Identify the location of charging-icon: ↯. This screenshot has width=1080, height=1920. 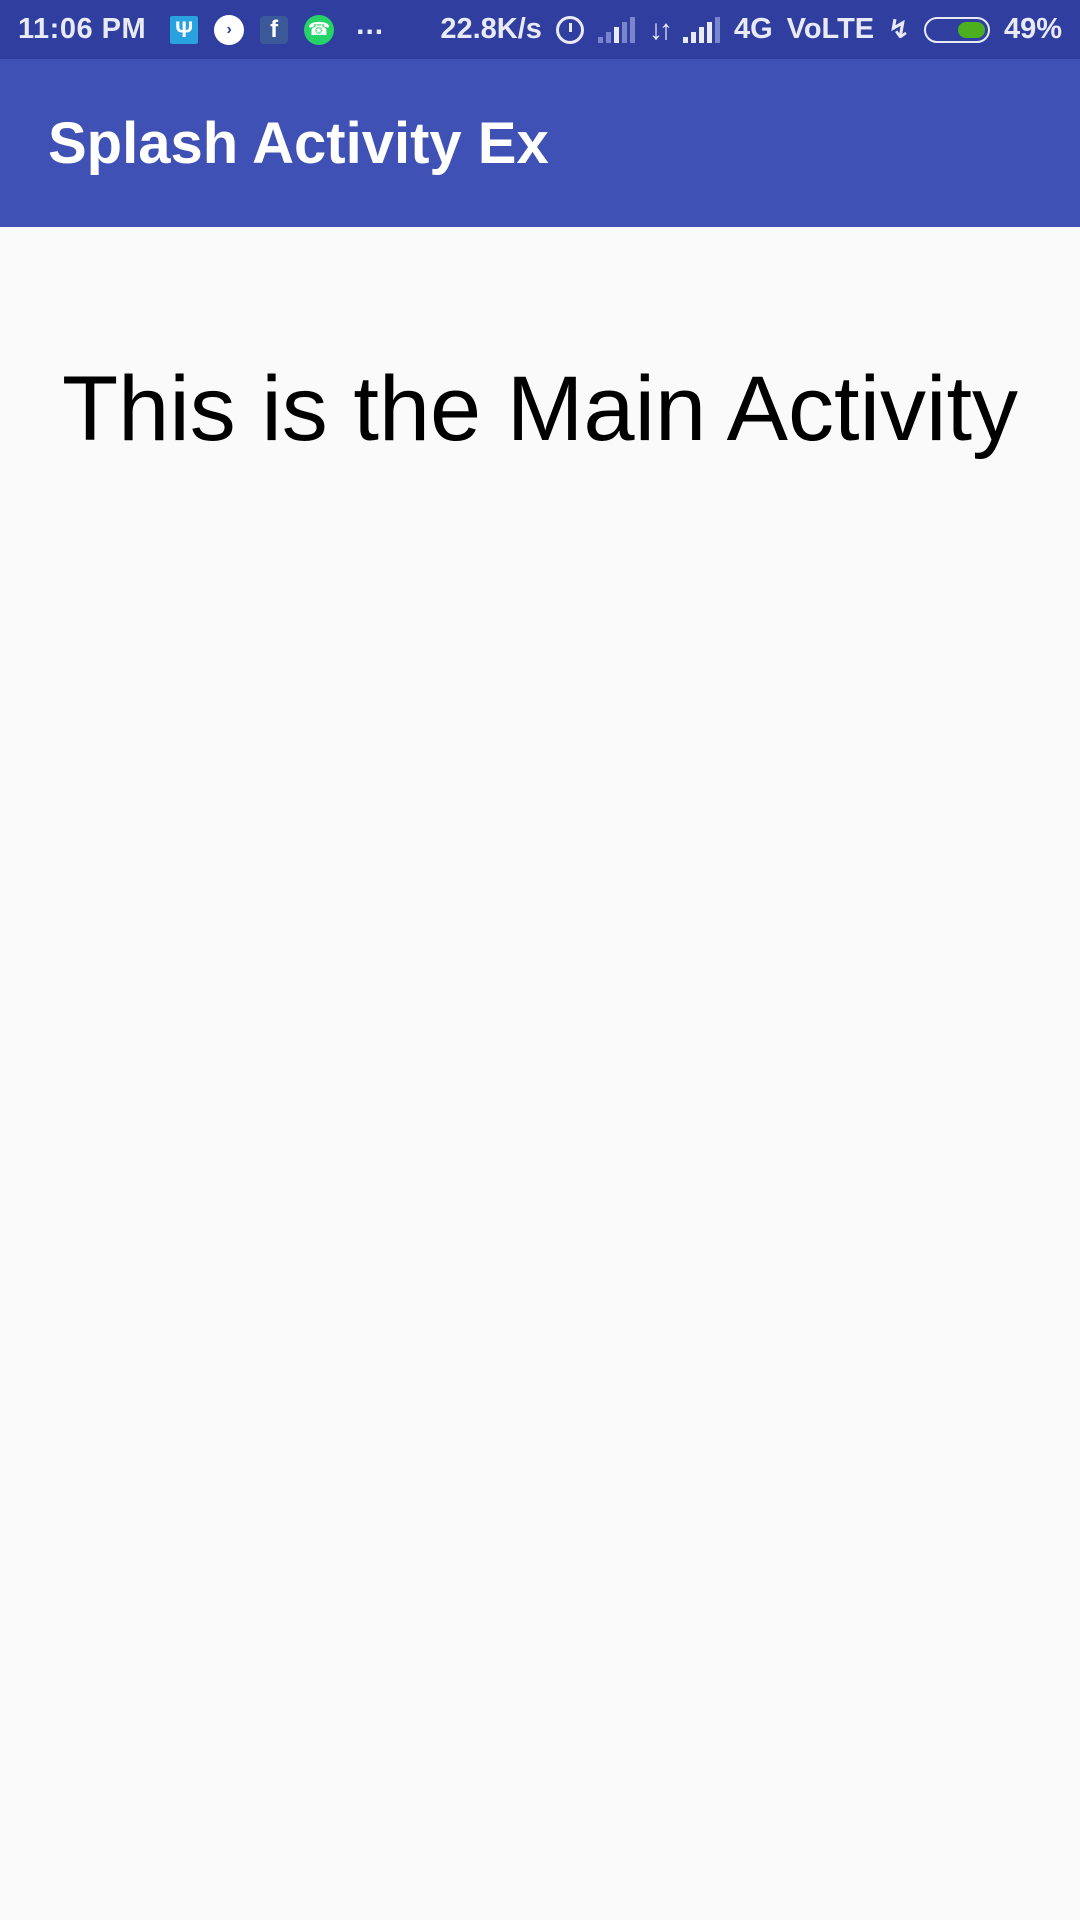
(899, 29).